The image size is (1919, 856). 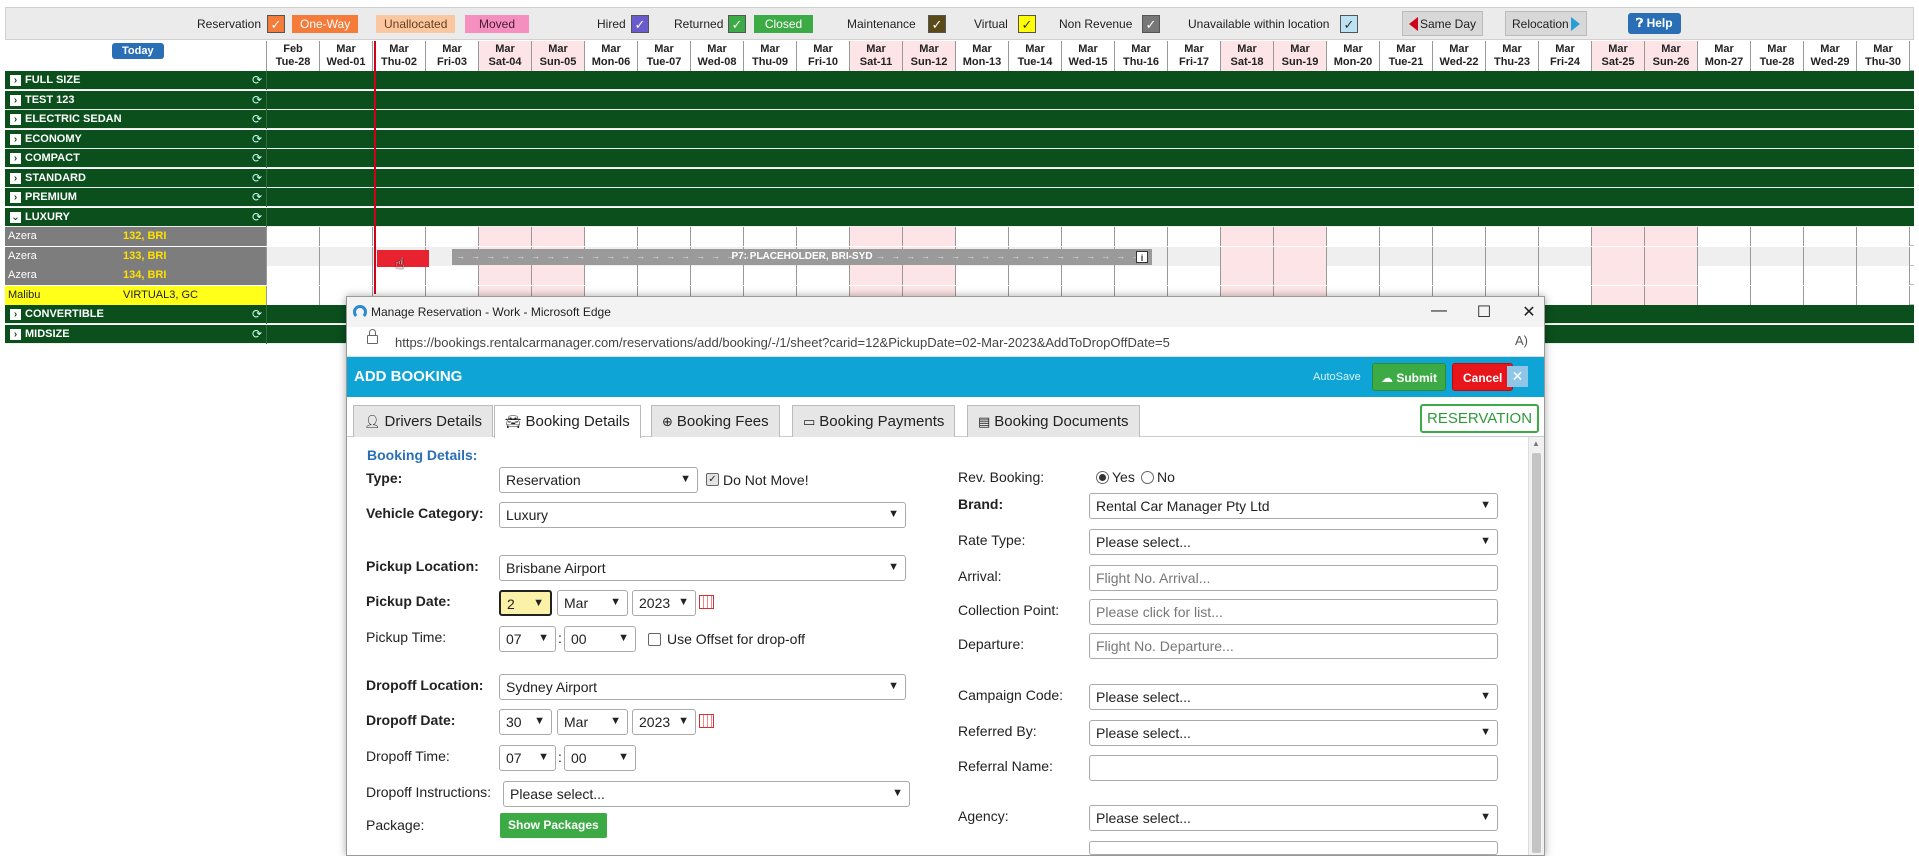 I want to click on dropoff-year-select: 2023 ▼, so click(x=664, y=722).